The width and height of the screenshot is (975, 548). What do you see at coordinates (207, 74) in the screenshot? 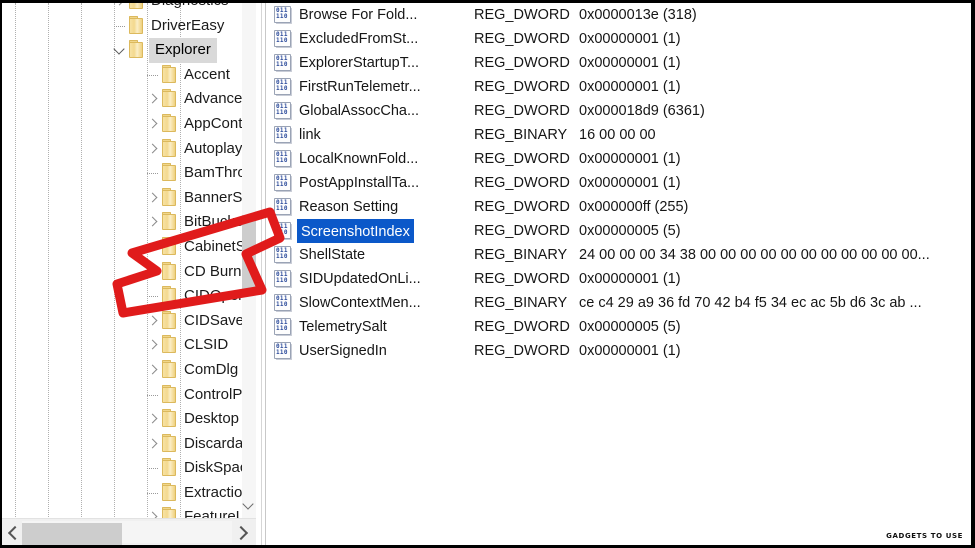
I see `tree-node-label: Accent` at bounding box center [207, 74].